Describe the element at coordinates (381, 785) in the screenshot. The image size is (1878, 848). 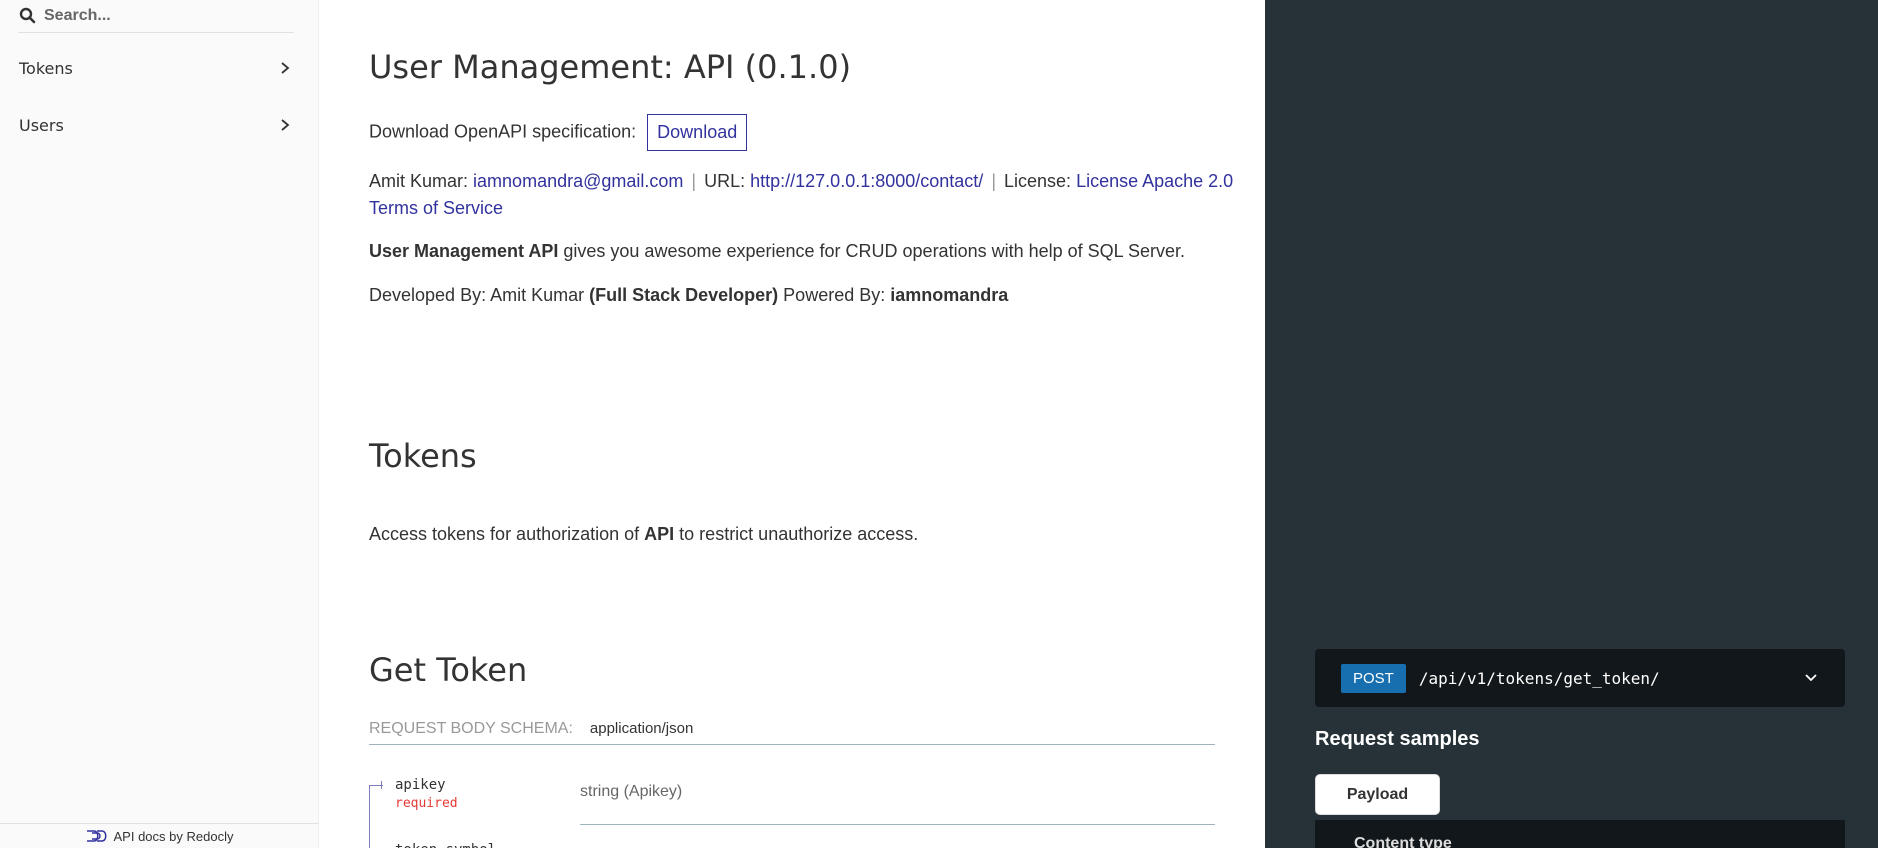
I see `property-tree-tick` at that location.